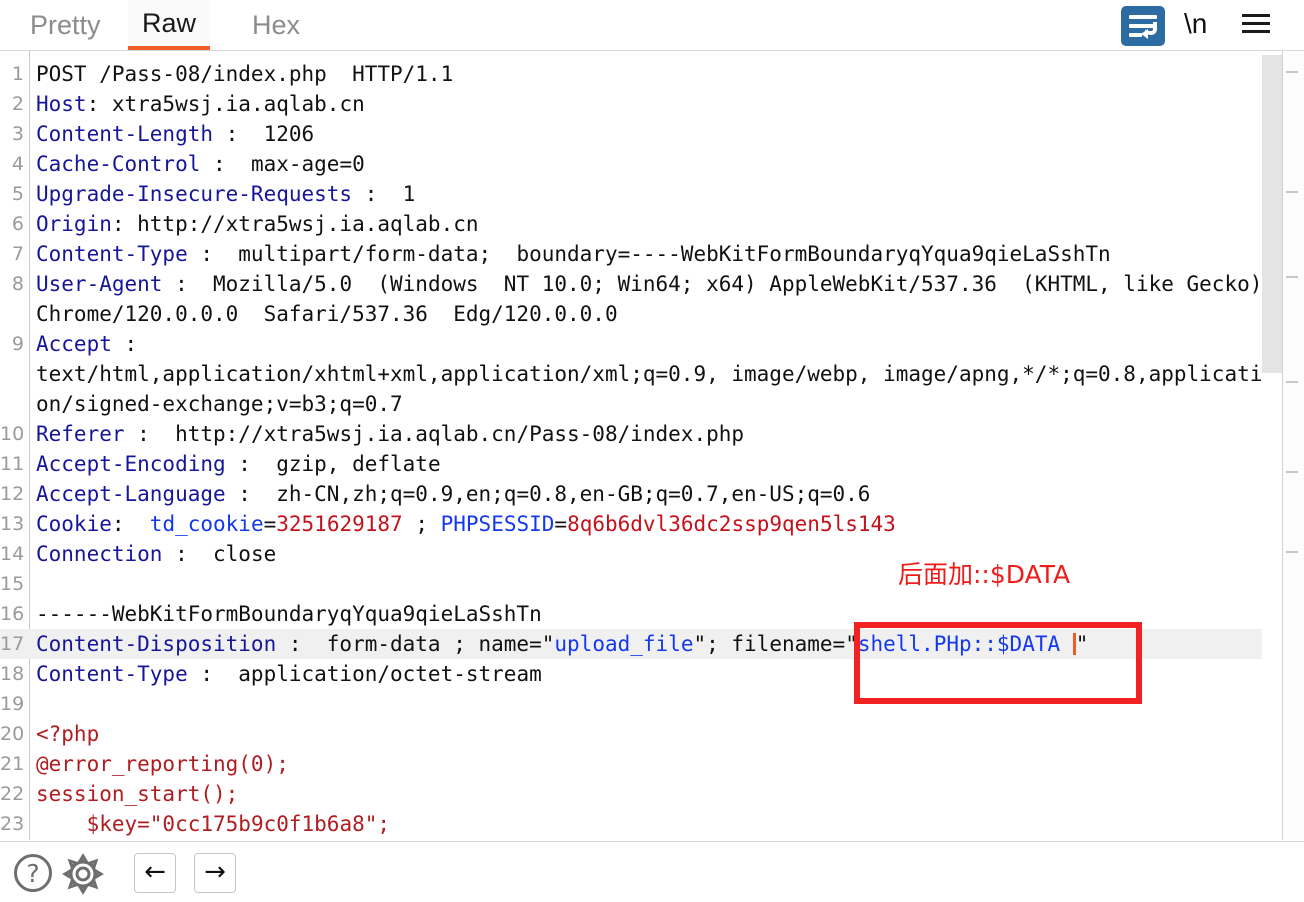 The image size is (1304, 902). What do you see at coordinates (769, 644) in the screenshot?
I see `line-segment: "; filename=` at bounding box center [769, 644].